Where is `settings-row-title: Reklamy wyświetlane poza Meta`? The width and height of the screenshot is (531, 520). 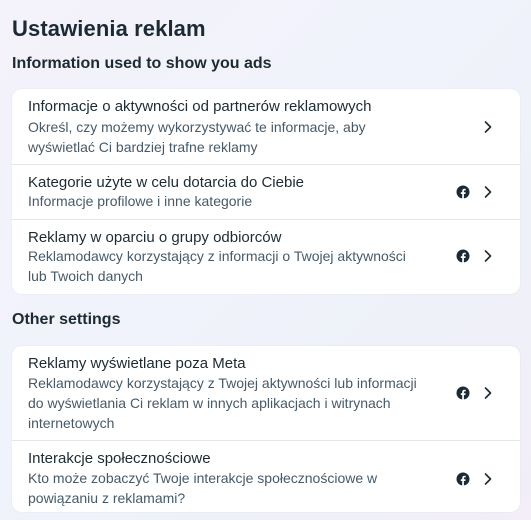
settings-row-title: Reklamy wyświetlane poza Meta is located at coordinates (137, 363).